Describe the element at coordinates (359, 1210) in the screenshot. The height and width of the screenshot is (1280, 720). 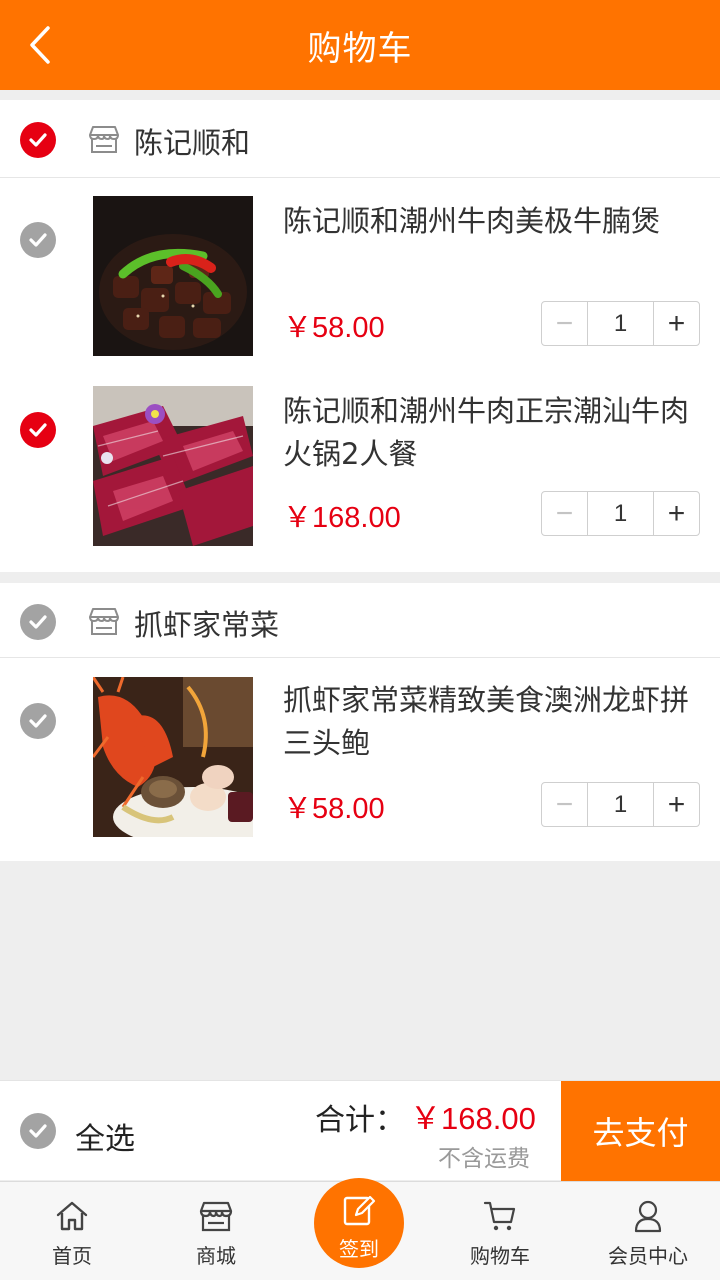
I see `edit-icon` at that location.